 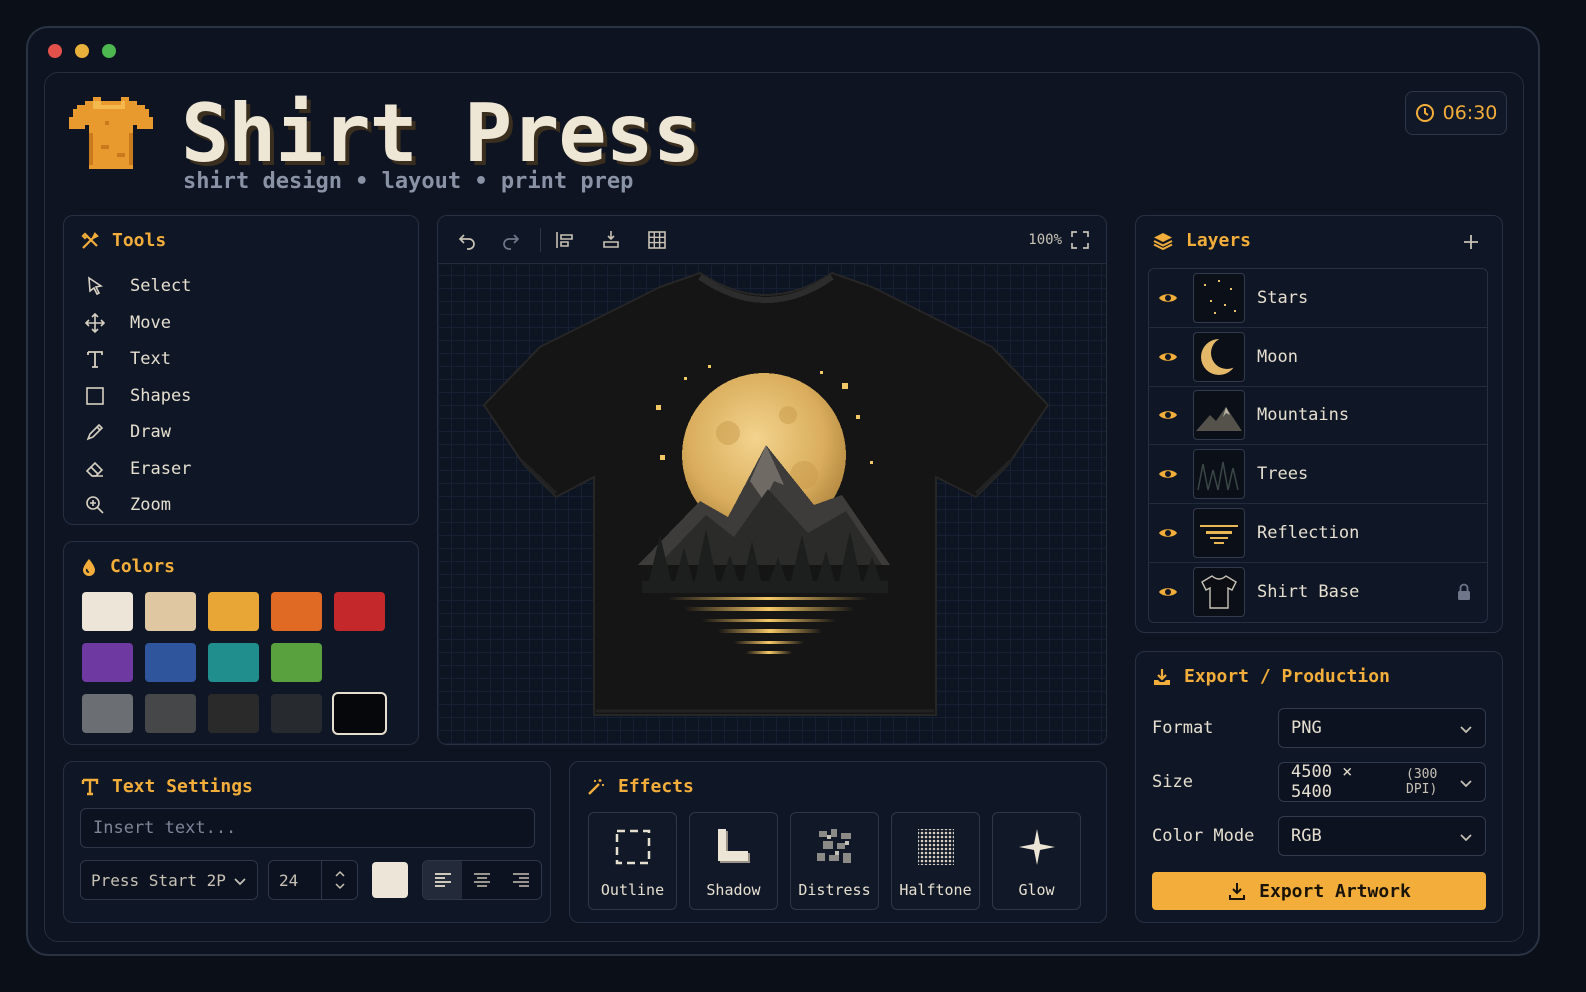 I want to click on tool-label: Draw, so click(x=150, y=432).